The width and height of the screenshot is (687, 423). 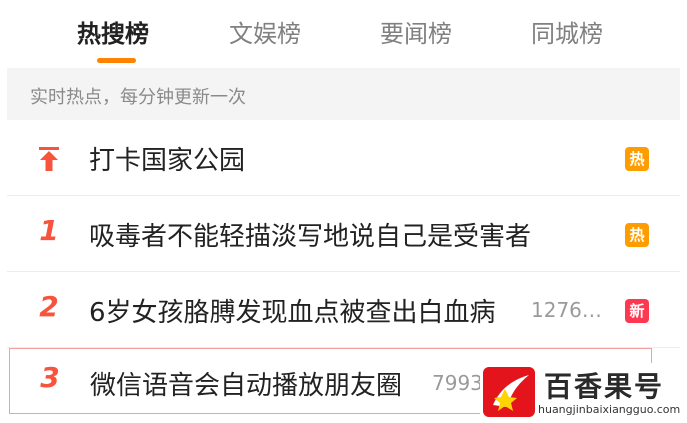 What do you see at coordinates (509, 392) in the screenshot?
I see `watermark-logo-icon` at bounding box center [509, 392].